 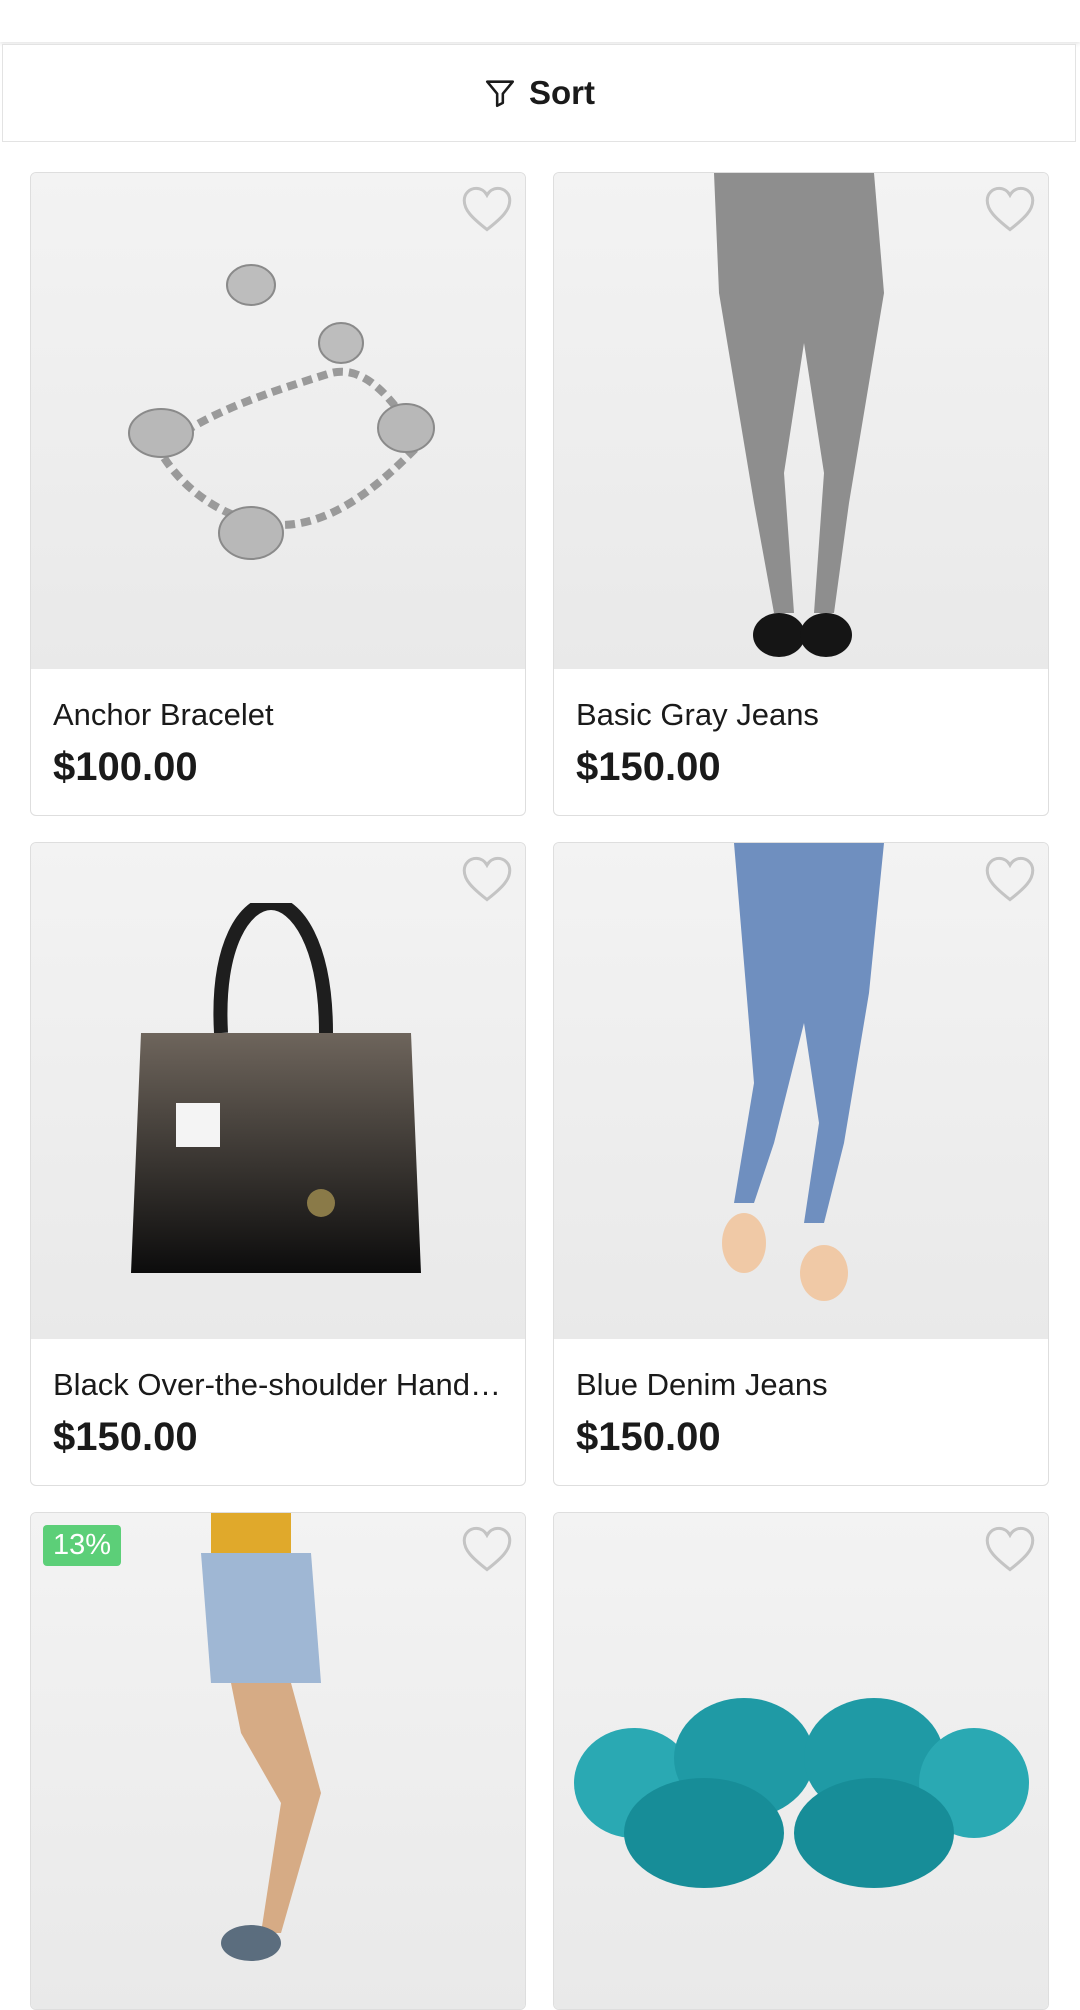 What do you see at coordinates (803, 1072) in the screenshot?
I see `blue-jeans-image` at bounding box center [803, 1072].